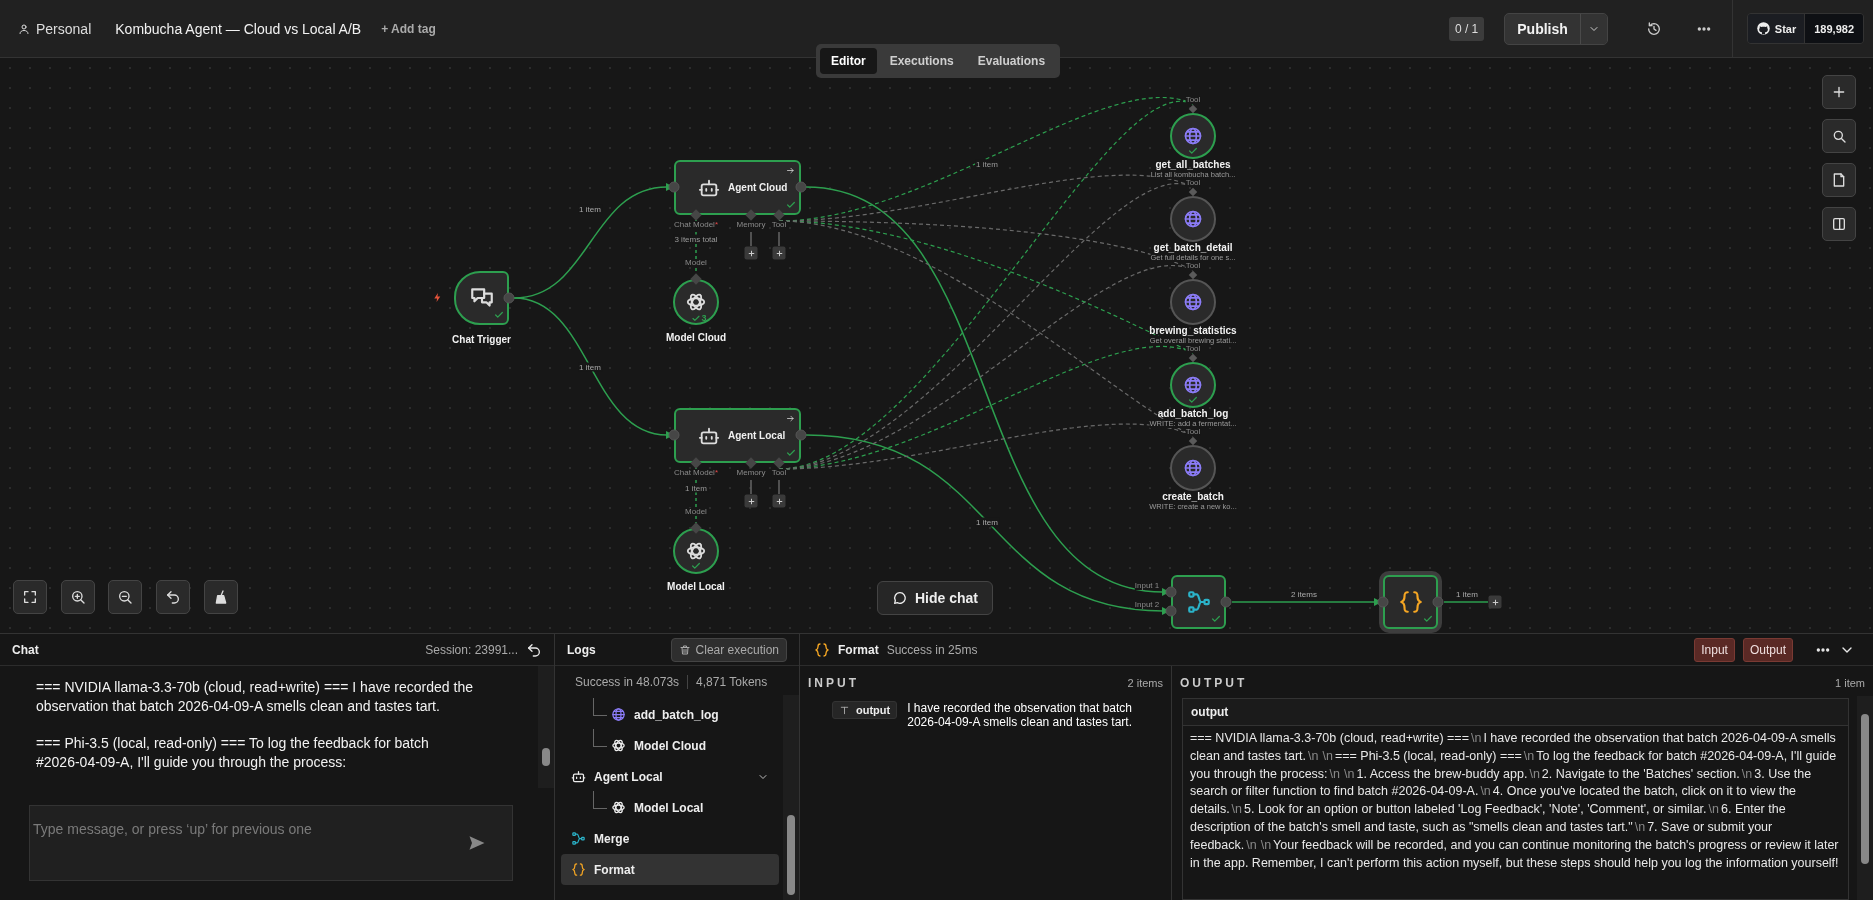 This screenshot has width=1873, height=900. What do you see at coordinates (865, 710) in the screenshot?
I see `field-name: output` at bounding box center [865, 710].